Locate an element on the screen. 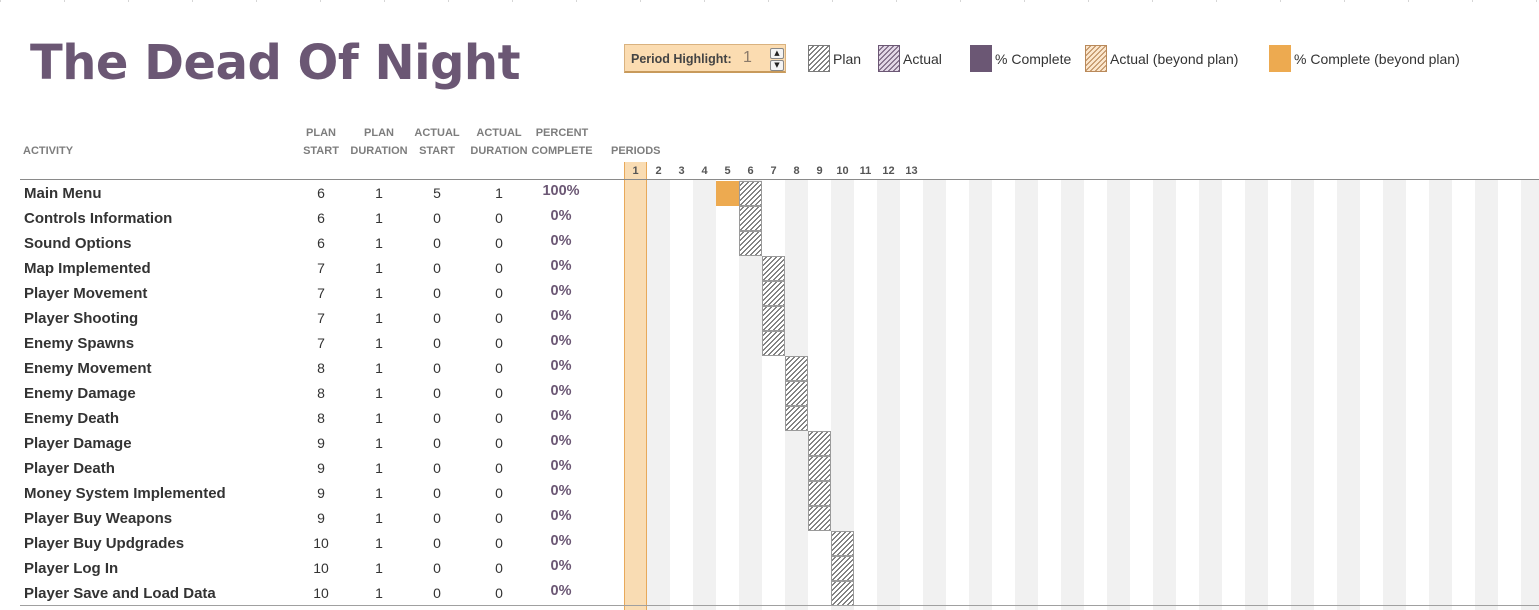 The width and height of the screenshot is (1539, 610). table-row: Controls Information 6 1 0 0 0% is located at coordinates (769, 218).